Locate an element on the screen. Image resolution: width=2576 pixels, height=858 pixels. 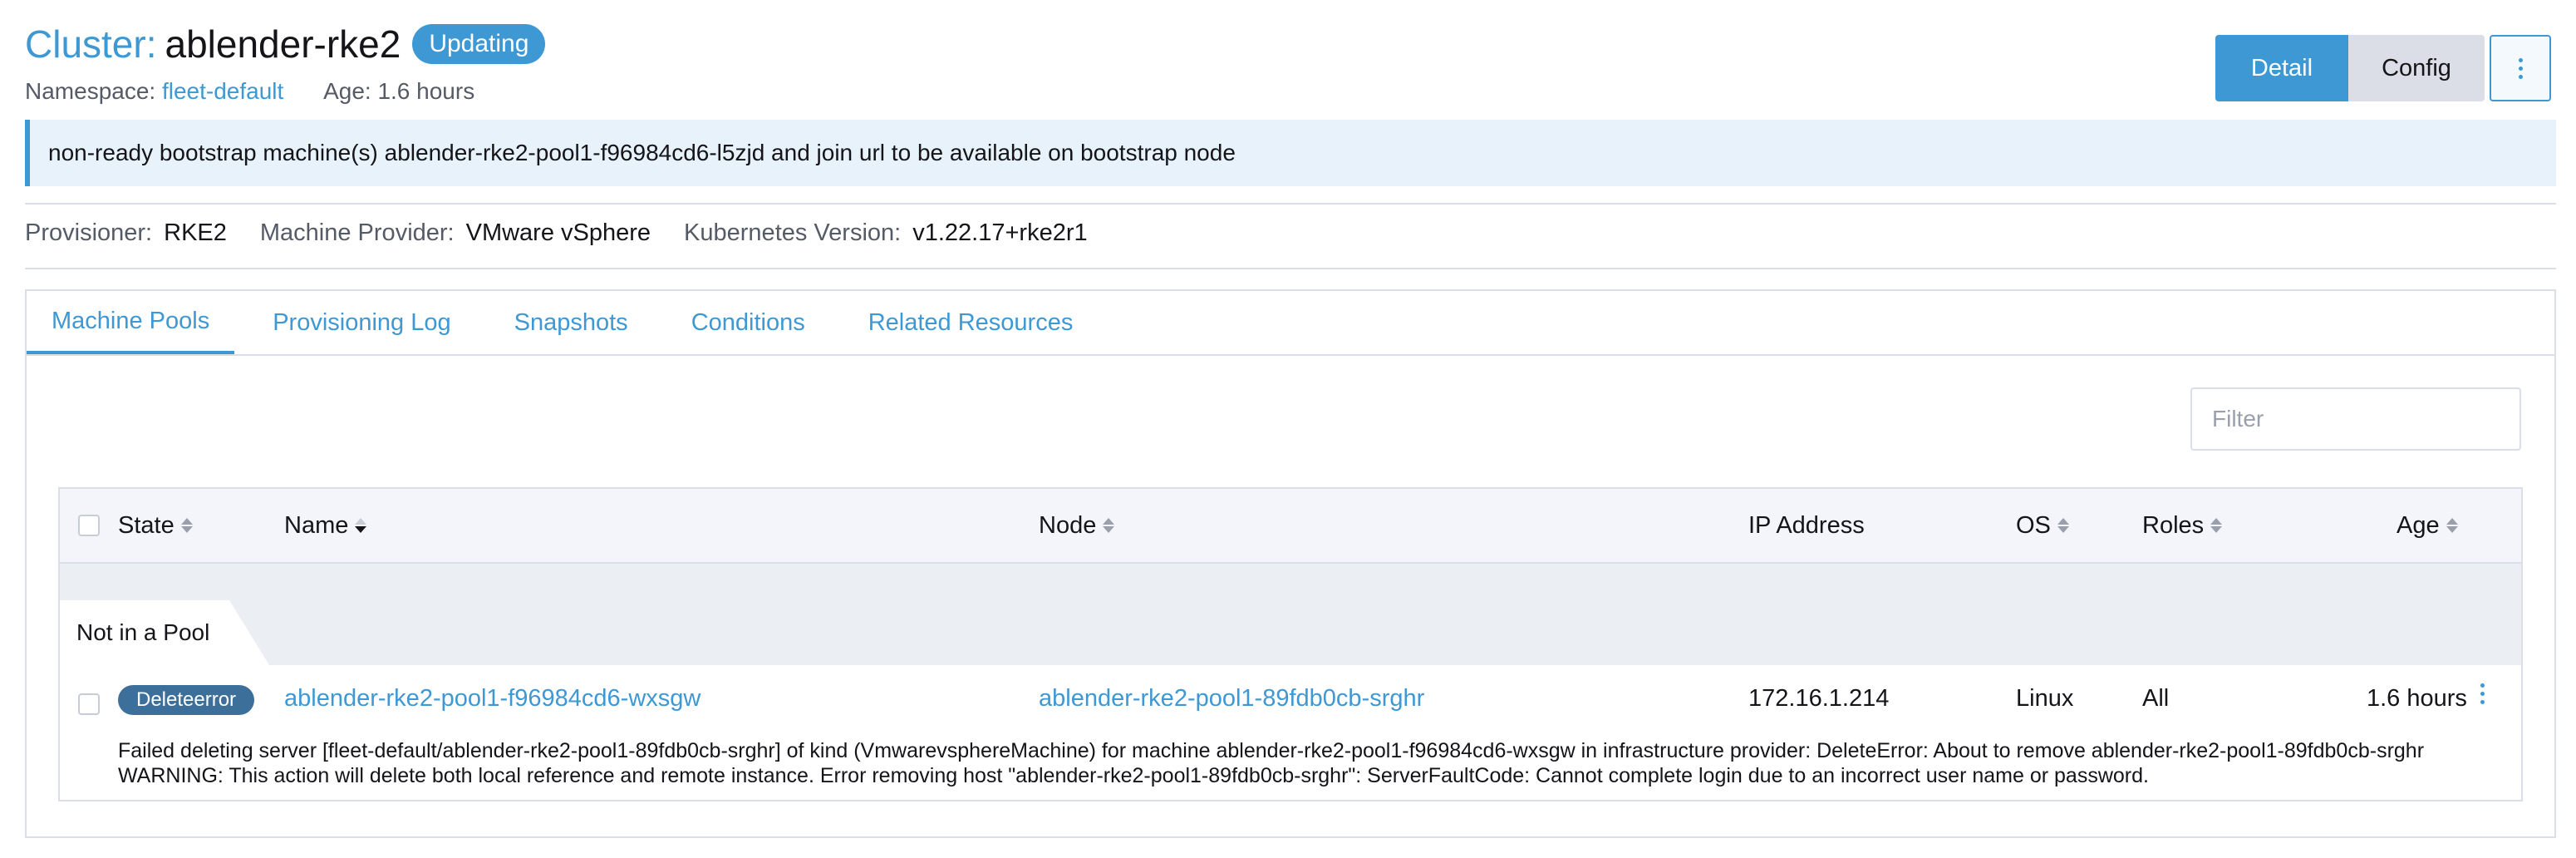
table-header: State Name Node IP Address OS Roles Age is located at coordinates (1290, 526).